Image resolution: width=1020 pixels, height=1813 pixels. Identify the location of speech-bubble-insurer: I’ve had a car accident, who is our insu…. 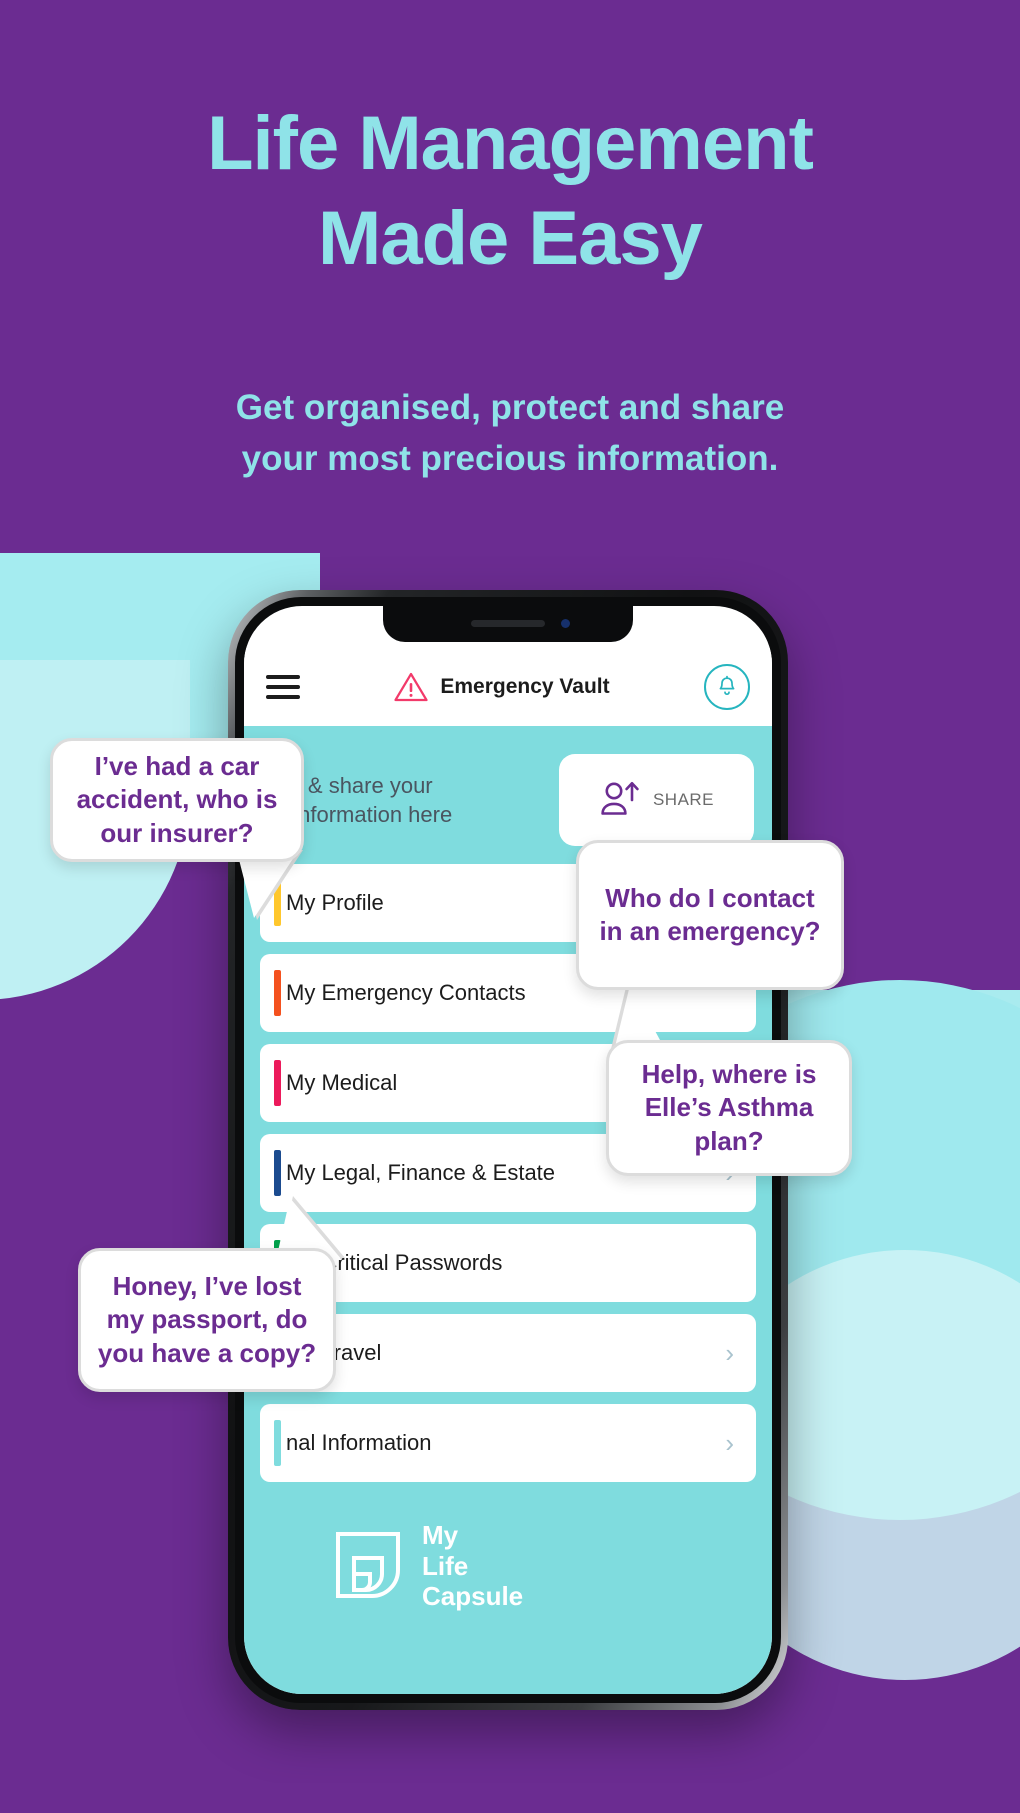
(177, 800).